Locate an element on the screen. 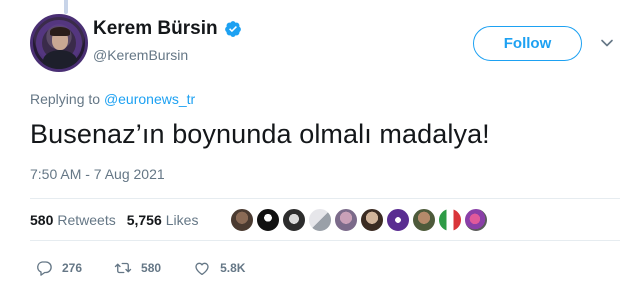 This screenshot has height=289, width=640. tweet-text: Busenaz’ın boynunda olmalı madalya! is located at coordinates (260, 134).